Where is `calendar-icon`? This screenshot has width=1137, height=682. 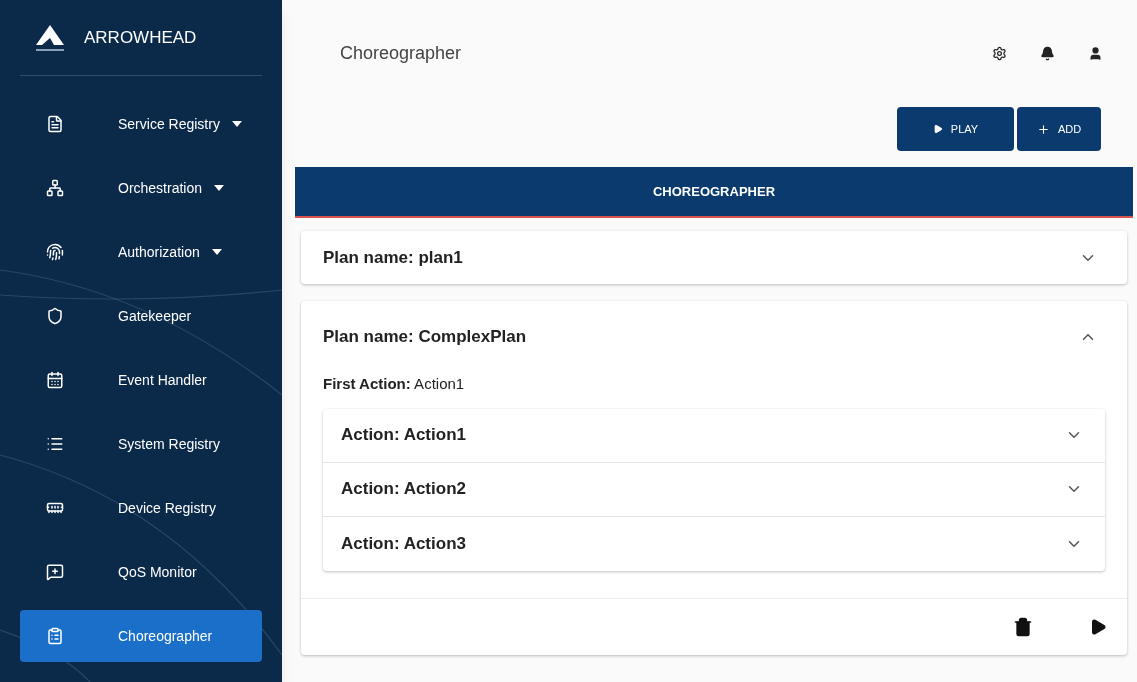
calendar-icon is located at coordinates (55, 380).